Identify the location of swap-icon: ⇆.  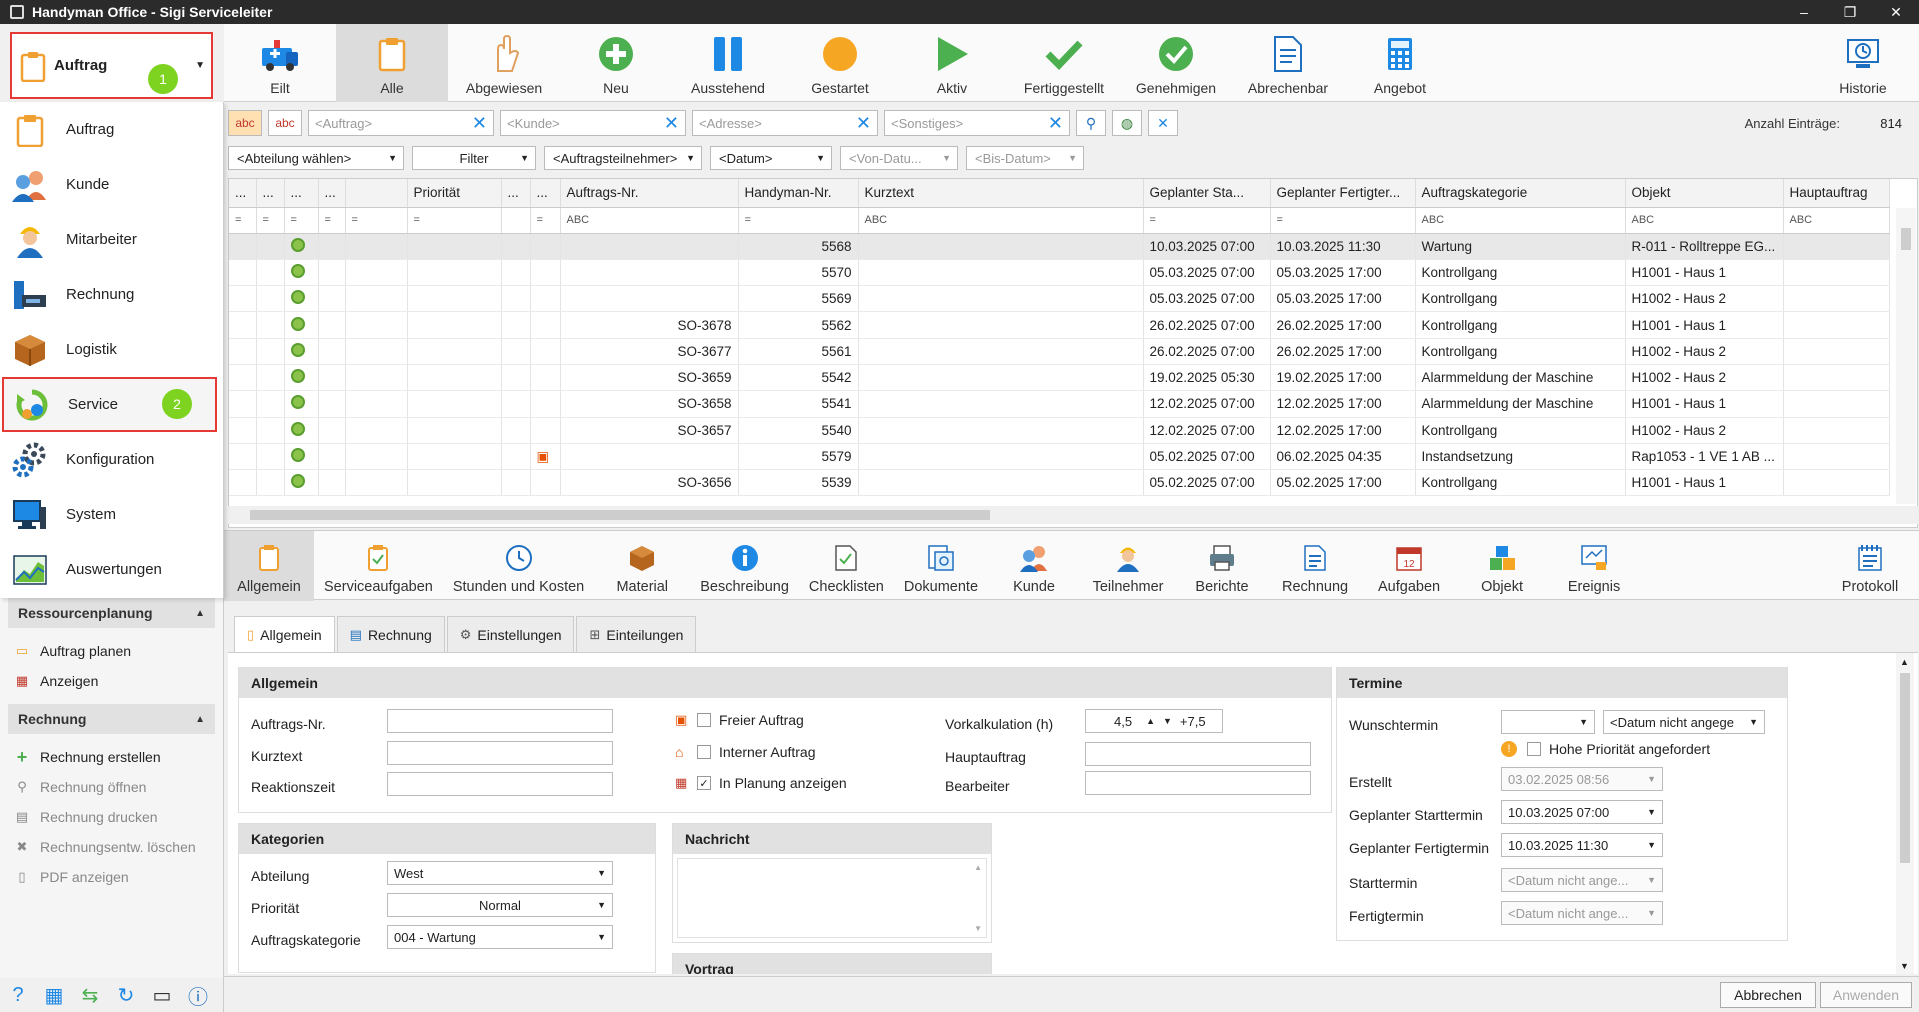
(90, 995).